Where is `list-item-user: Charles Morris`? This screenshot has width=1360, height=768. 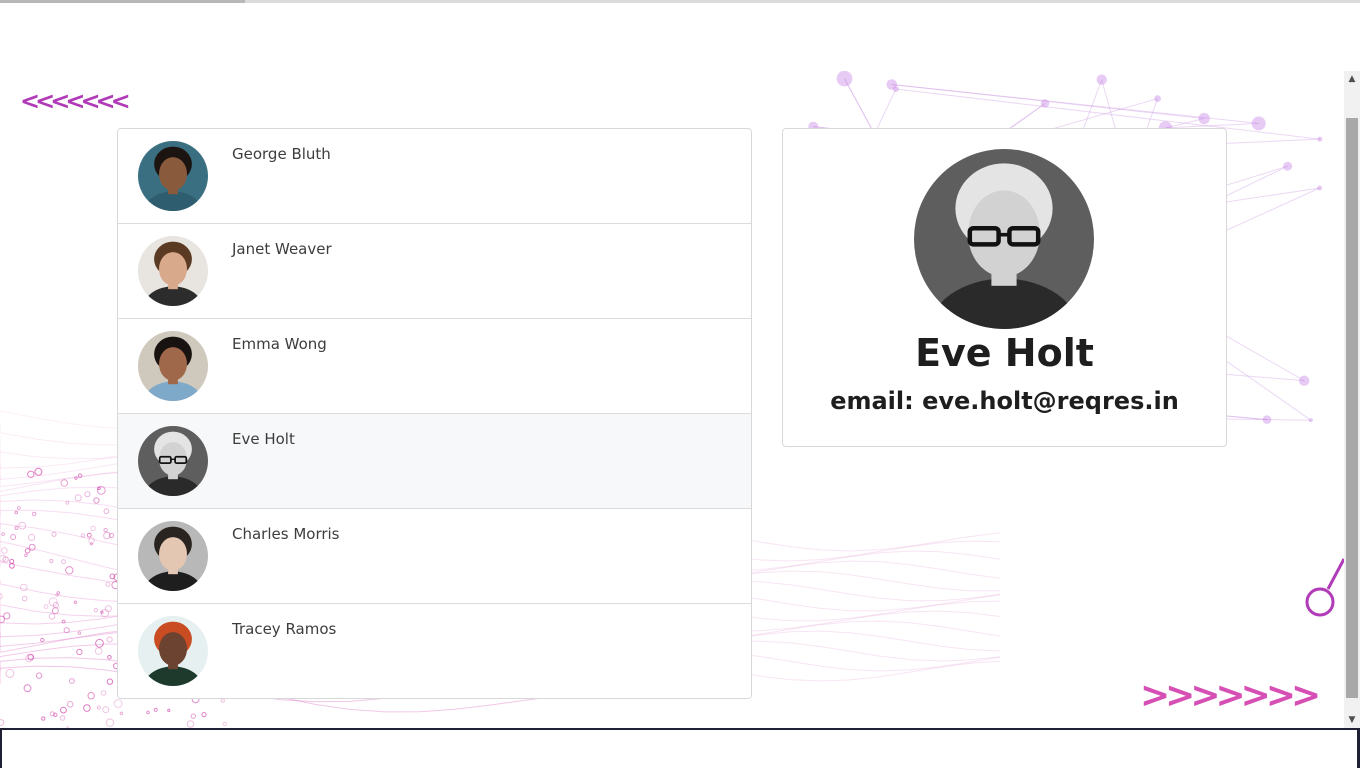 list-item-user: Charles Morris is located at coordinates (434, 556).